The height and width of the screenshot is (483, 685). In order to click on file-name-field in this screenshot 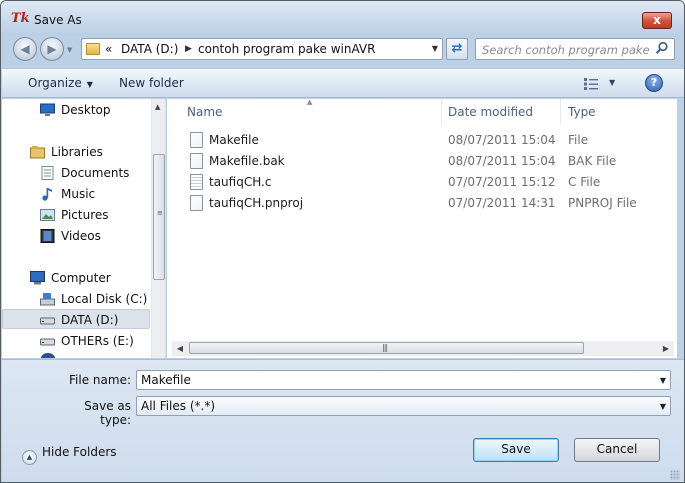, I will do `click(391, 380)`.